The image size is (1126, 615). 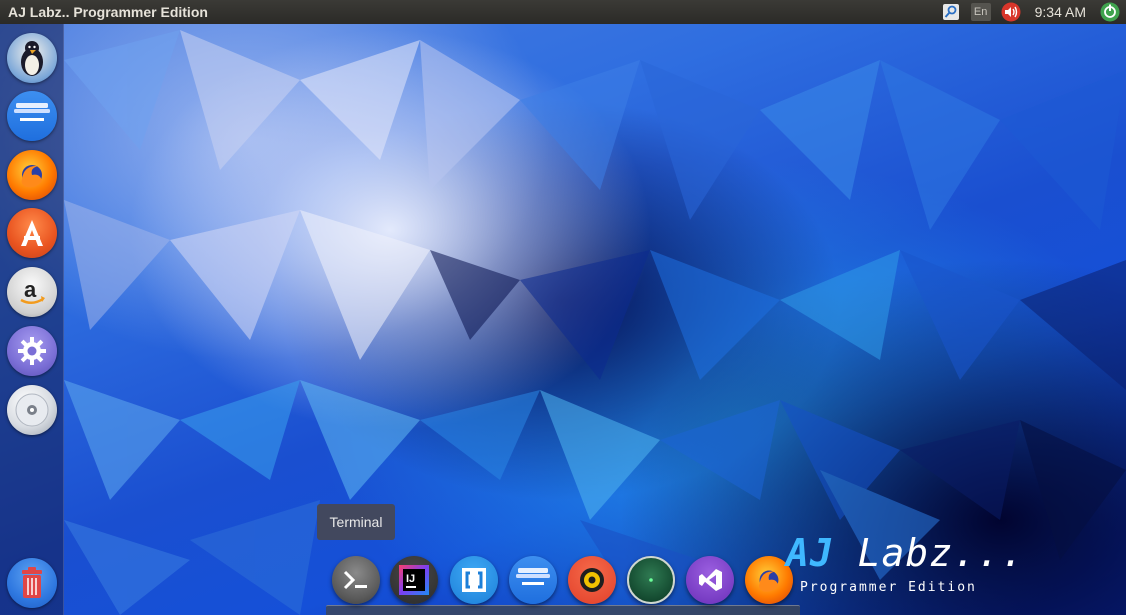 What do you see at coordinates (32, 233) in the screenshot?
I see `software-center-icon` at bounding box center [32, 233].